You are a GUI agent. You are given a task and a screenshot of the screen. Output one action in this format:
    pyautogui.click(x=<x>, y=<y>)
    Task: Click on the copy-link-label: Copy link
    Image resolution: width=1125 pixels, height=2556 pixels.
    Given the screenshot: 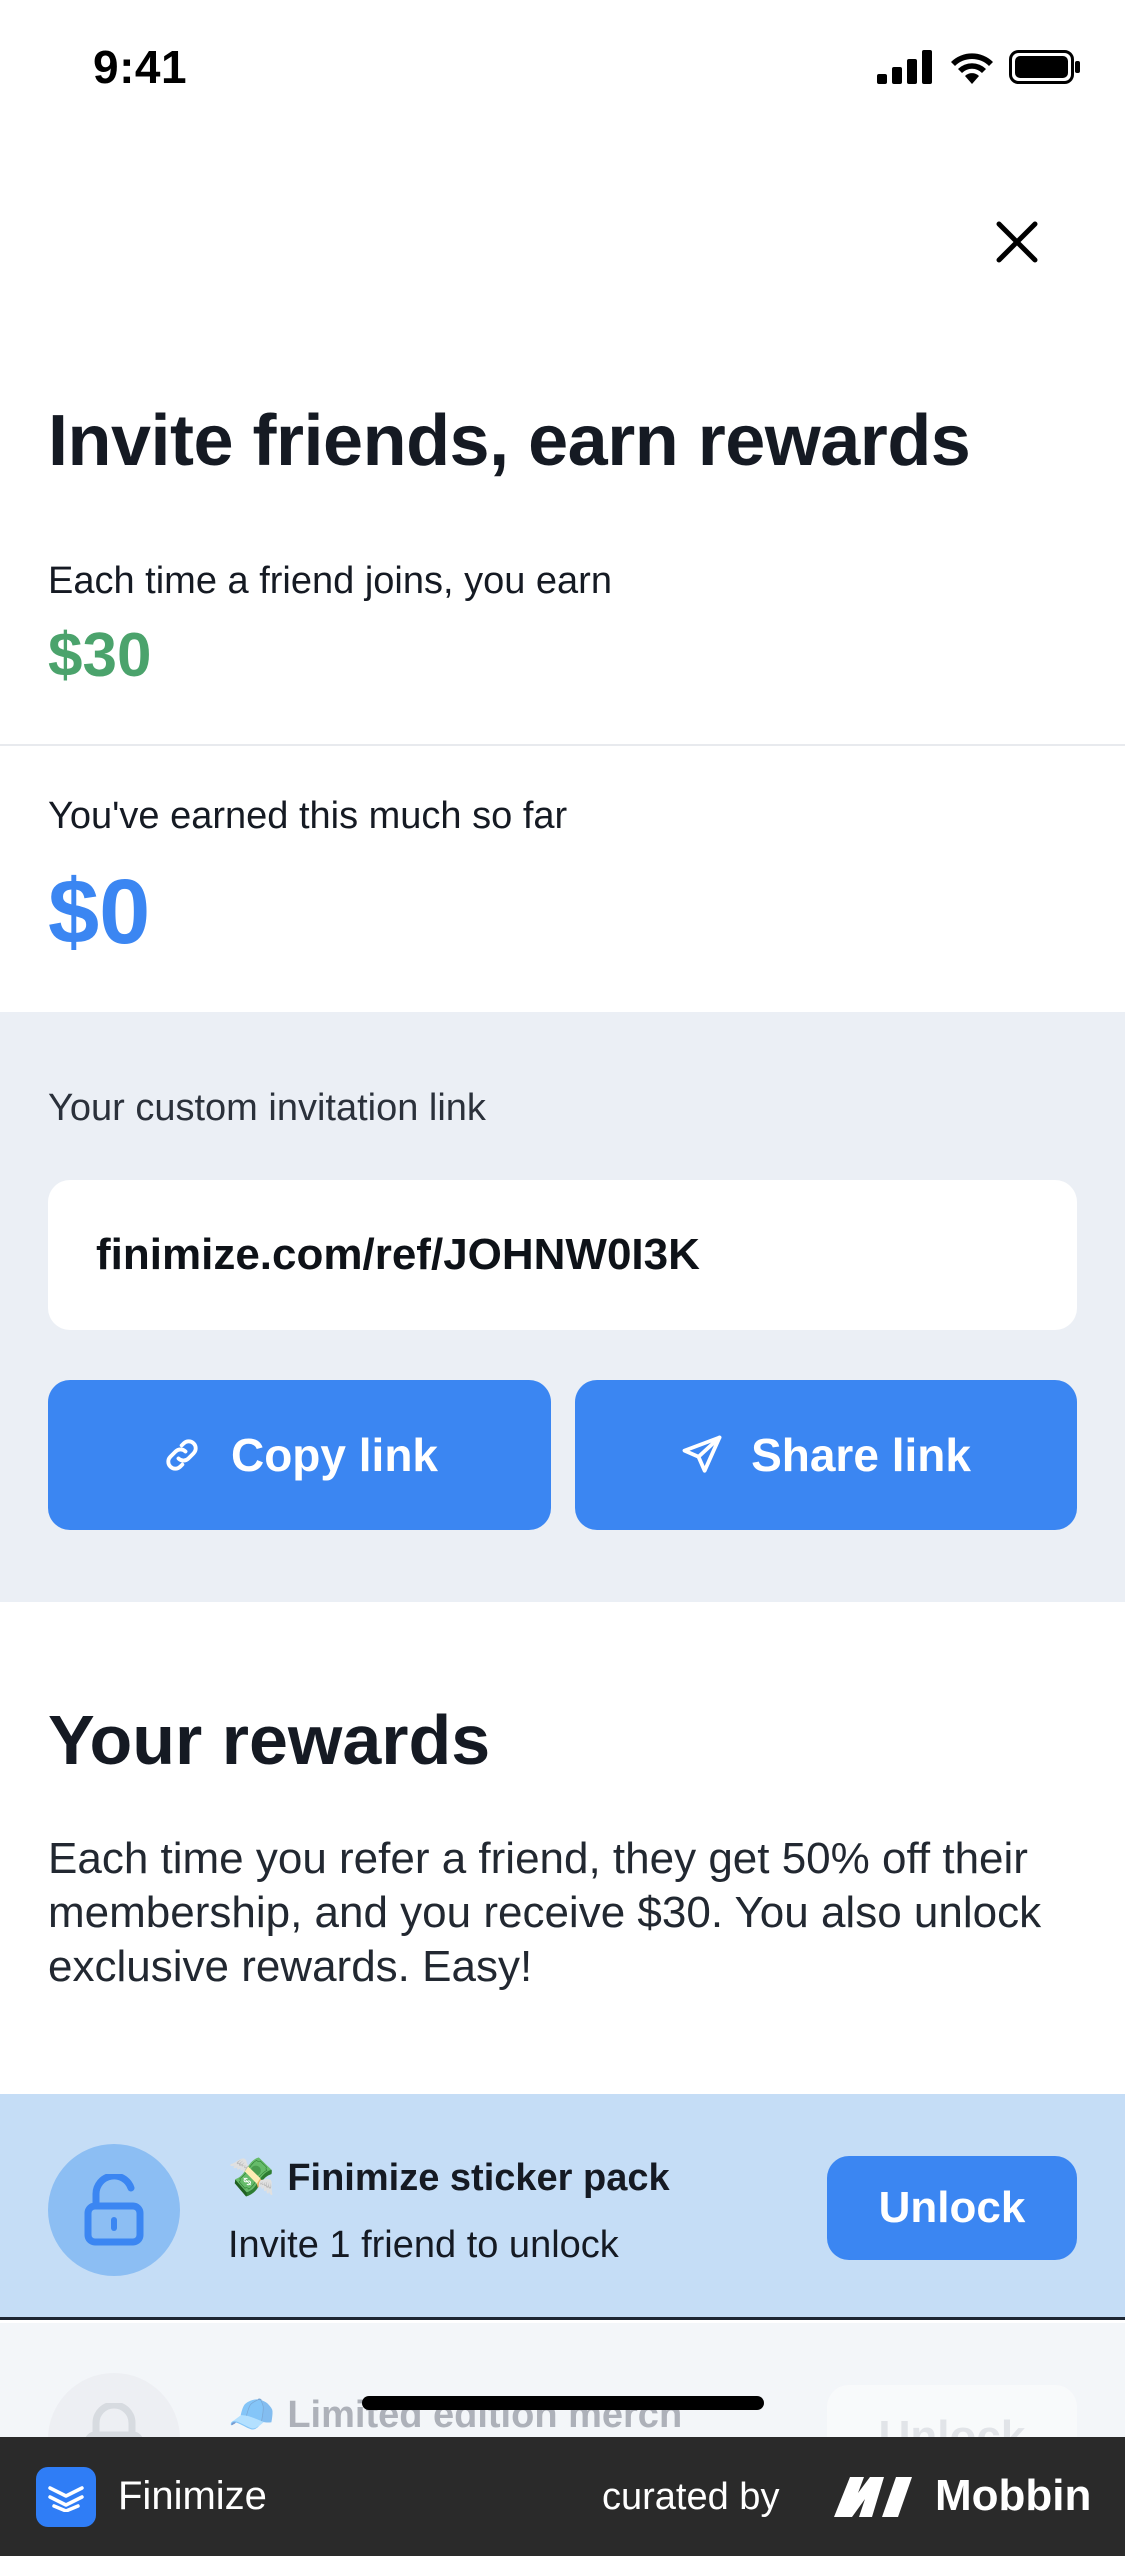 What is the action you would take?
    pyautogui.click(x=334, y=1455)
    